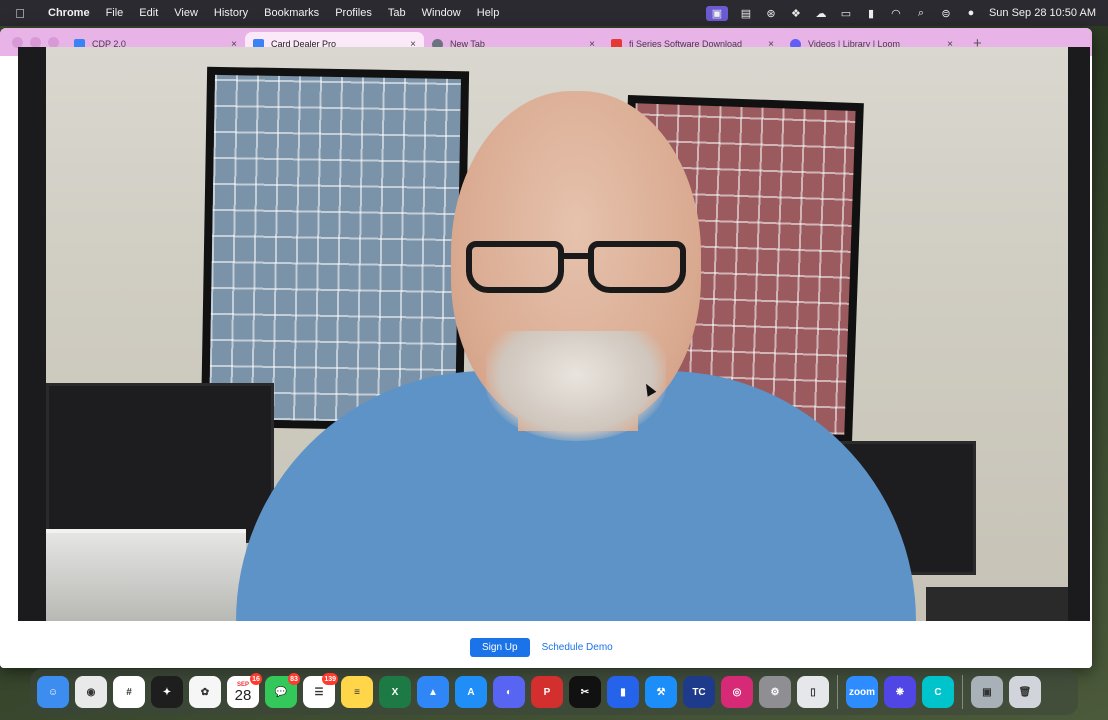 Image resolution: width=1108 pixels, height=720 pixels. Describe the element at coordinates (871, 13) in the screenshot. I see `clipboard-icon: ▮` at that location.